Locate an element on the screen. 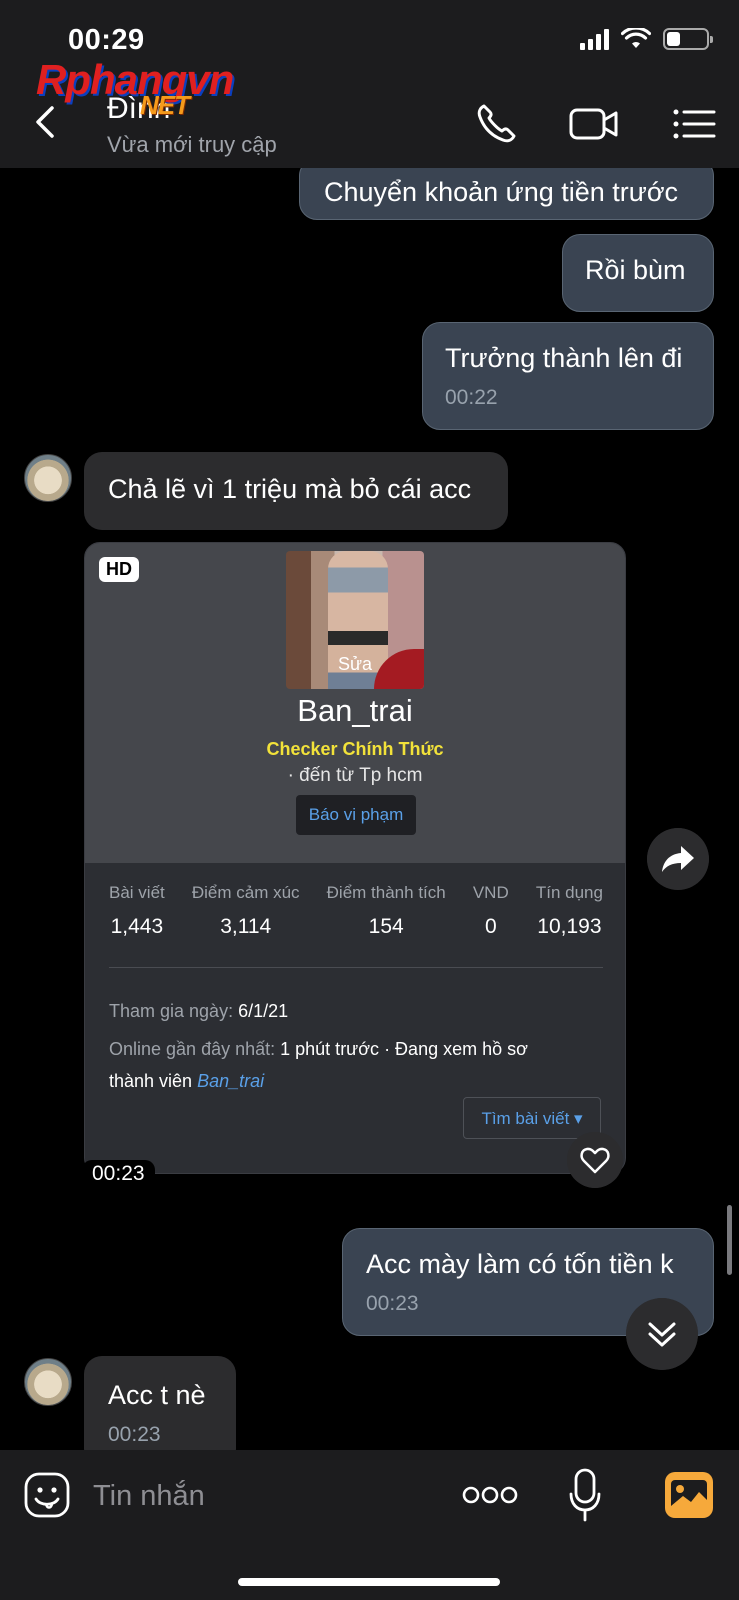  message-outgoing: Rồi bùm is located at coordinates (638, 273).